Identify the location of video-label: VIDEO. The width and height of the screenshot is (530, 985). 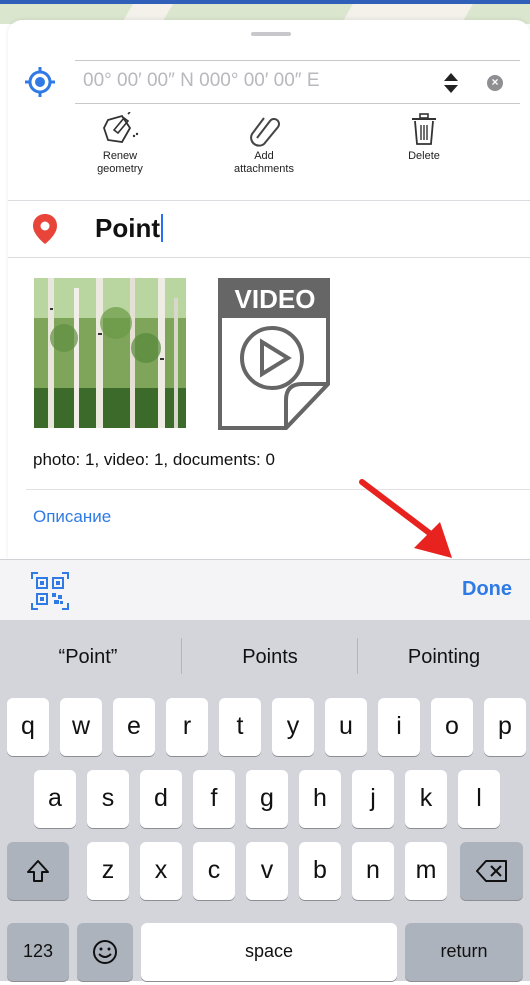
(275, 299).